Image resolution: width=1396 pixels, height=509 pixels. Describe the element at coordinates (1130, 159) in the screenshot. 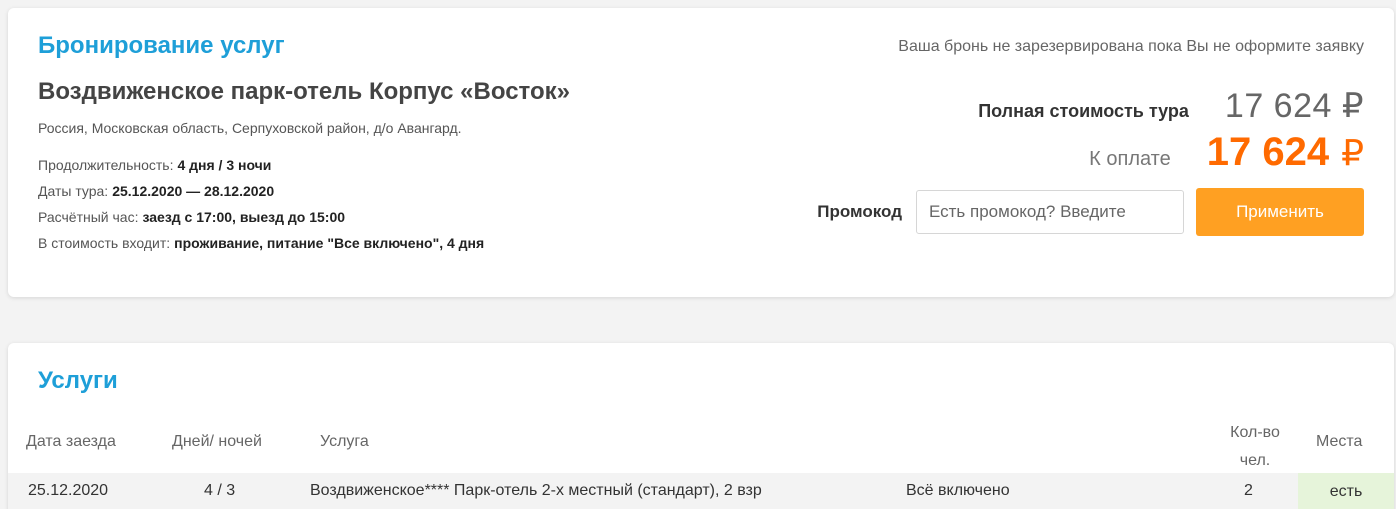

I see `amount-due-label: К оплате` at that location.